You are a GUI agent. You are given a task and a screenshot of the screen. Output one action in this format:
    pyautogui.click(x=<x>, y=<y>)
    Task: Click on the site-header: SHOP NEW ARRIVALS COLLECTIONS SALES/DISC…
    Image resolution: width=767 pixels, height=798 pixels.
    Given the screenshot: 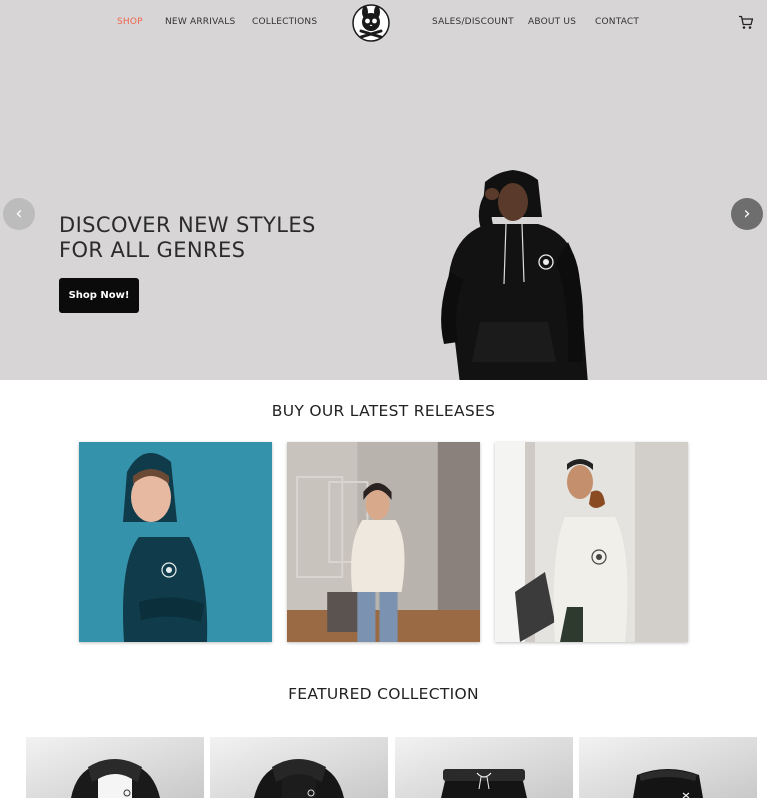 What is the action you would take?
    pyautogui.click(x=383, y=23)
    